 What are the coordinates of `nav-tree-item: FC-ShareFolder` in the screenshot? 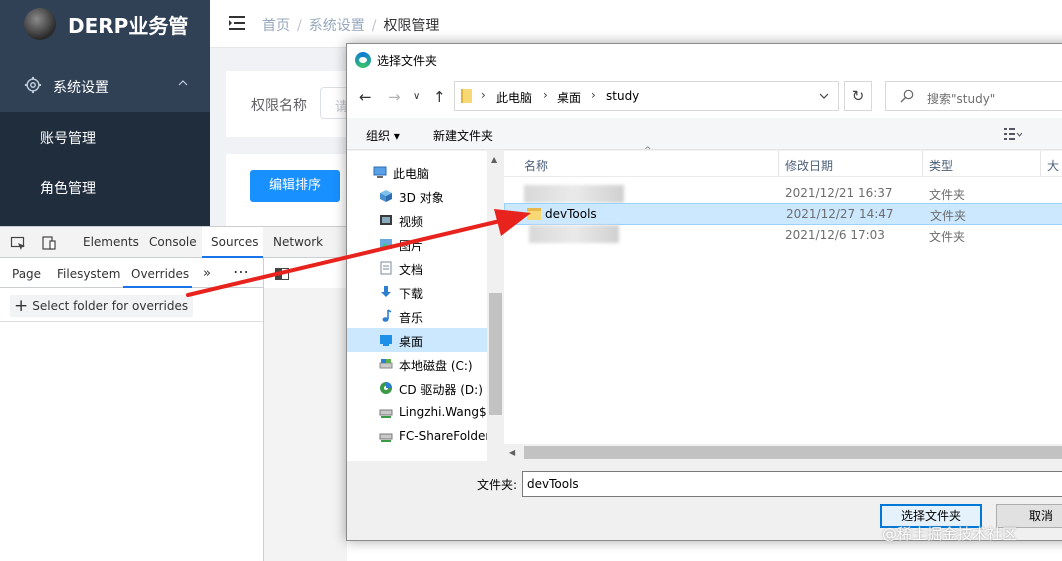 It's located at (419, 436).